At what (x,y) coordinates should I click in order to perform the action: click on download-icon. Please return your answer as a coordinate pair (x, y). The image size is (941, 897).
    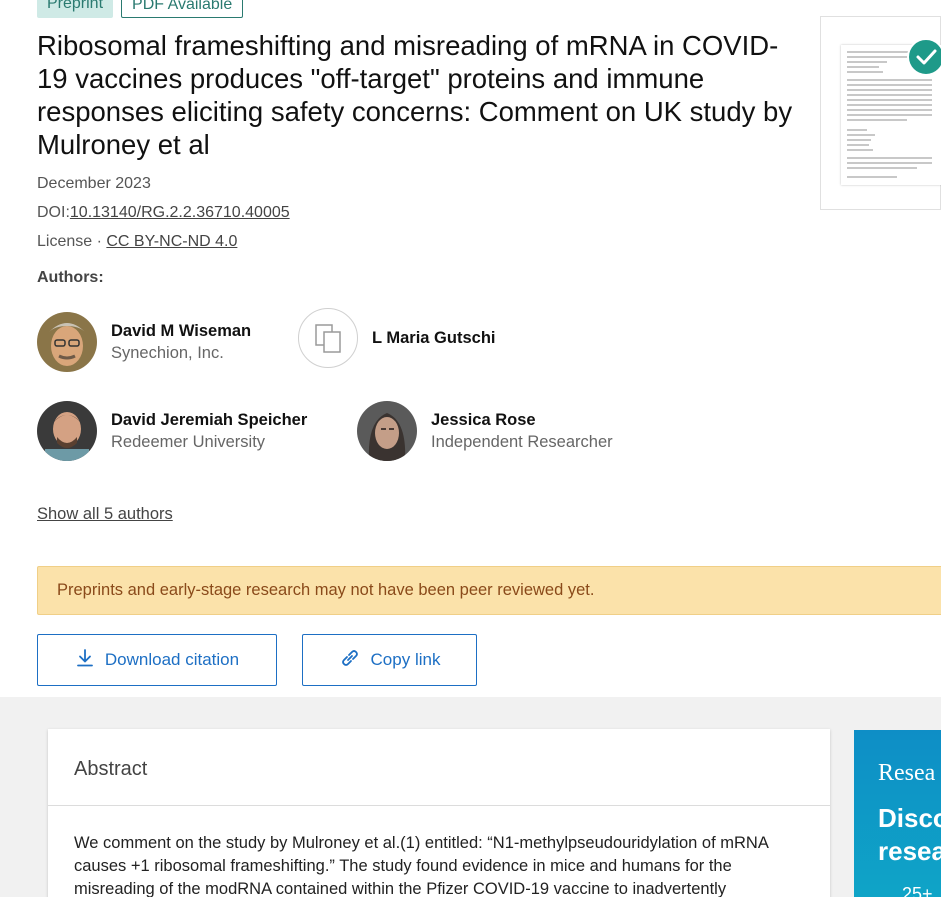
    Looking at the image, I should click on (85, 660).